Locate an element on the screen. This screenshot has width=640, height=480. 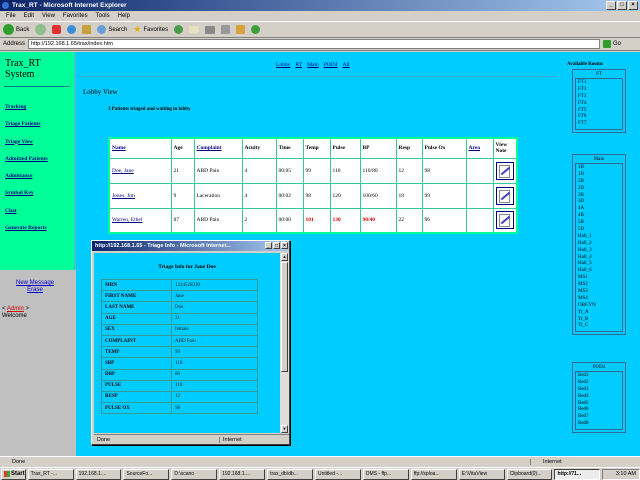
room-item: FT7 is located at coordinates (599, 124).